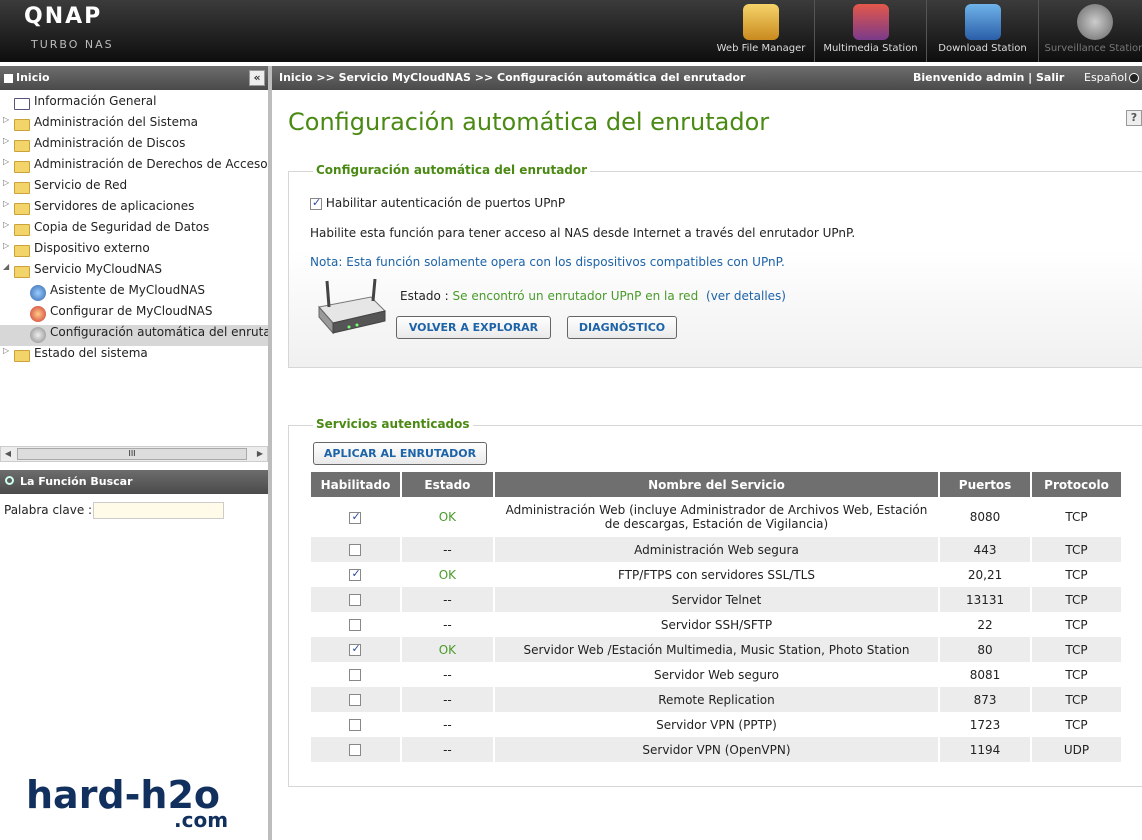 This screenshot has height=840, width=1142. Describe the element at coordinates (134, 146) in the screenshot. I see `sidebar-item-disks: ▷ Administración de Discos` at that location.